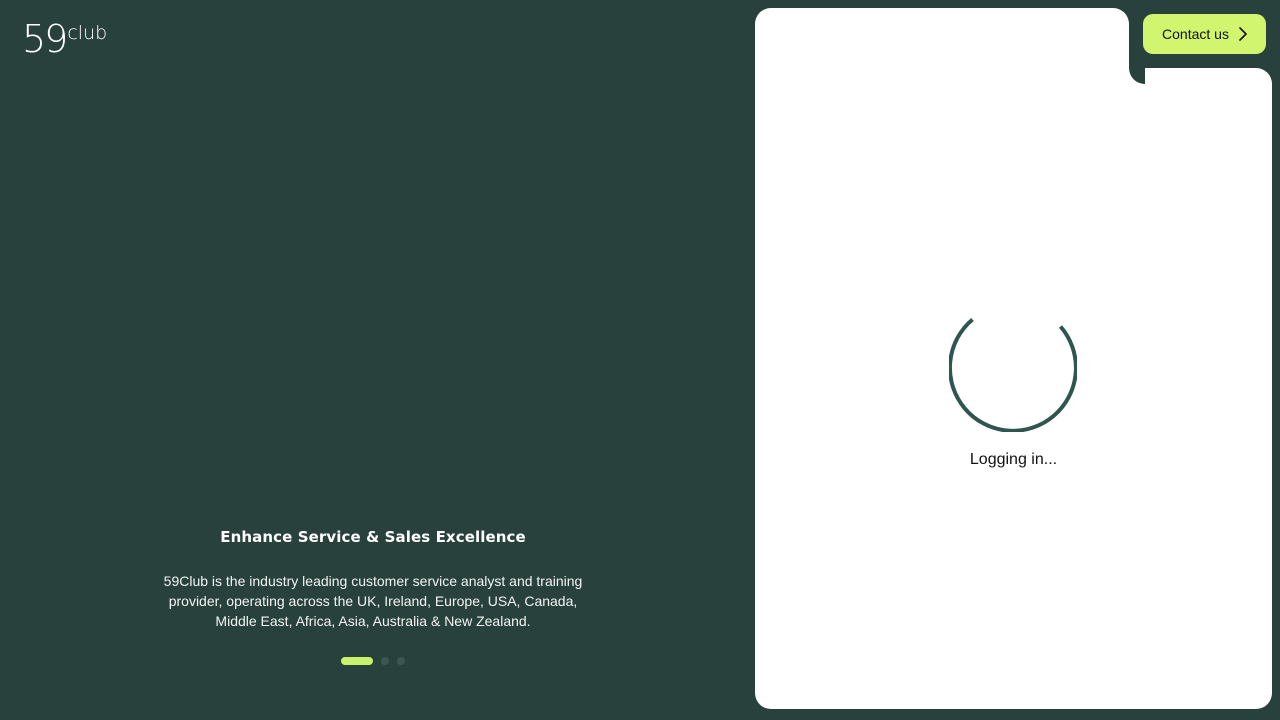 This screenshot has height=720, width=1280. I want to click on chevron-right-icon, so click(1243, 34).